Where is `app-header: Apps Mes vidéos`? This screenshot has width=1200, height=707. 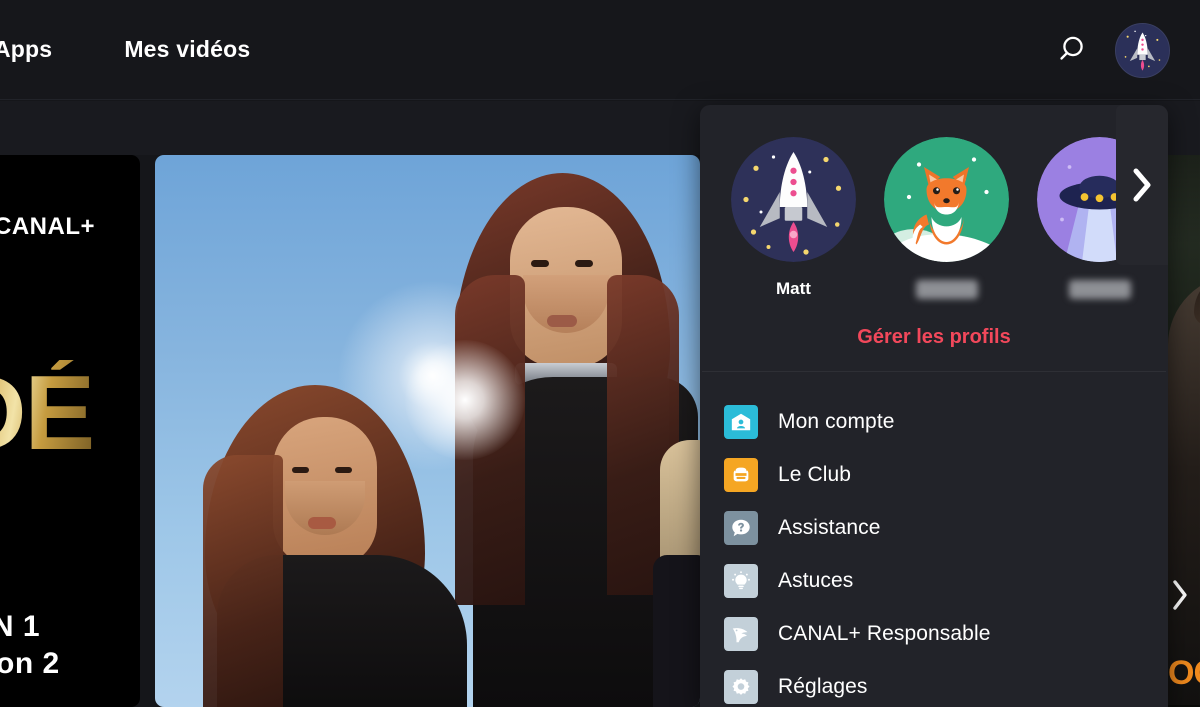 app-header: Apps Mes vidéos is located at coordinates (600, 50).